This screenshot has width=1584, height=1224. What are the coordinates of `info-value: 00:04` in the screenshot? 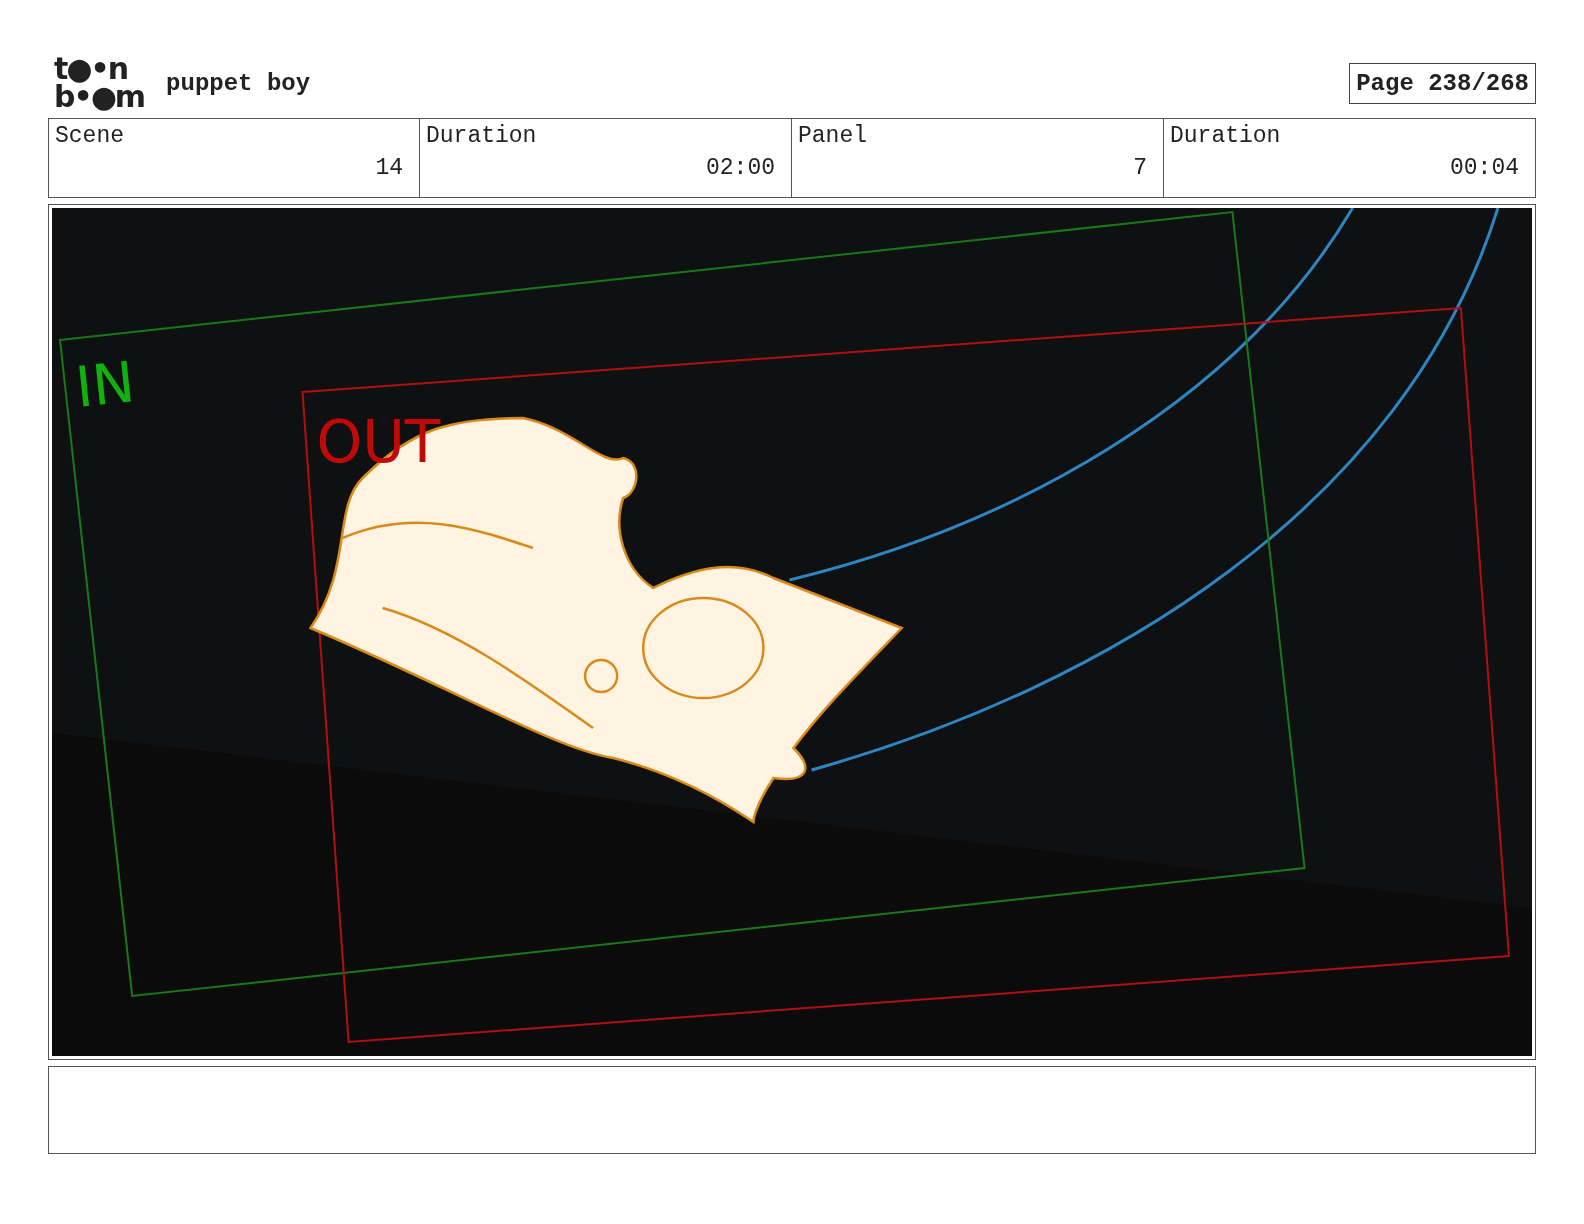 It's located at (1484, 168).